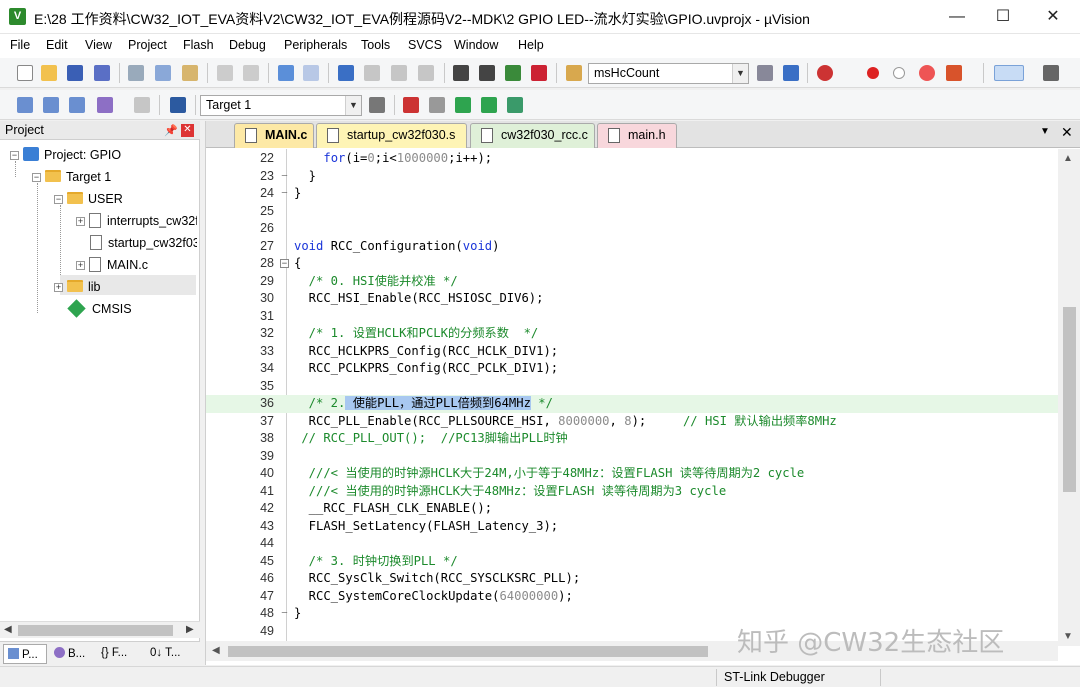 The image size is (1080, 687). What do you see at coordinates (740, 73) in the screenshot?
I see `chevron-down-icon: ▼` at bounding box center [740, 73].